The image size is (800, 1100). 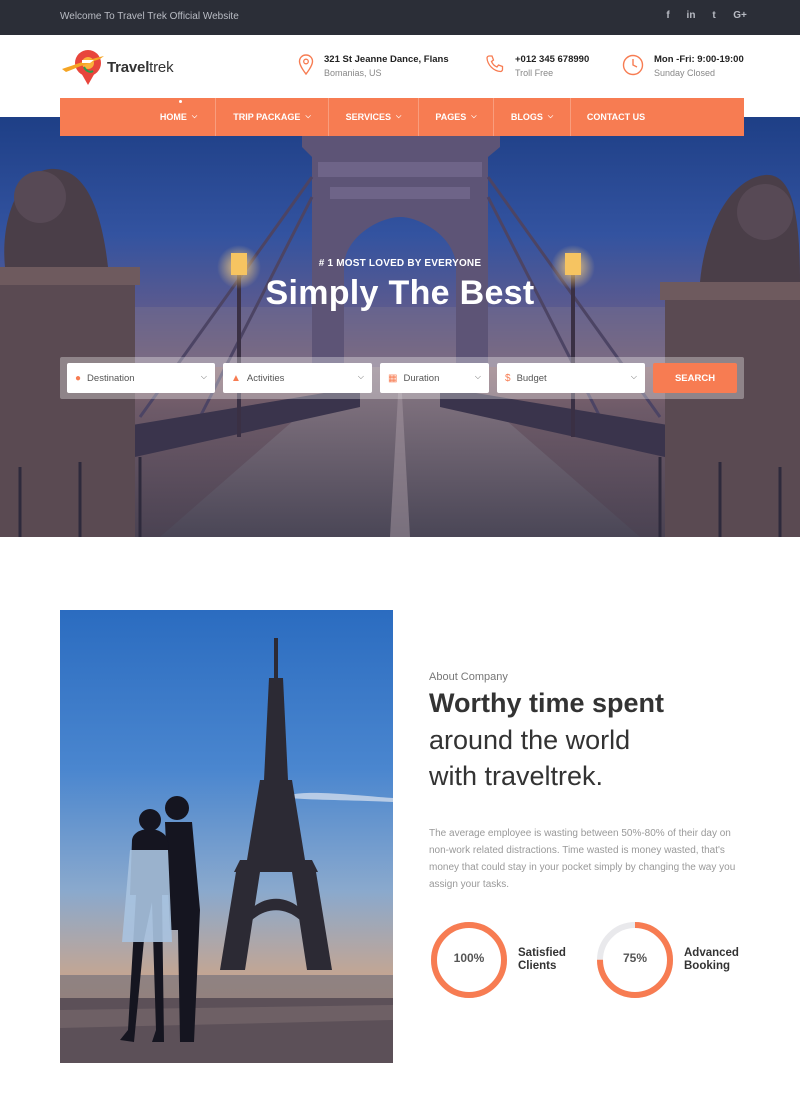 What do you see at coordinates (667, 960) in the screenshot?
I see `stat-advanced-booking: 75% Advanced Booking` at bounding box center [667, 960].